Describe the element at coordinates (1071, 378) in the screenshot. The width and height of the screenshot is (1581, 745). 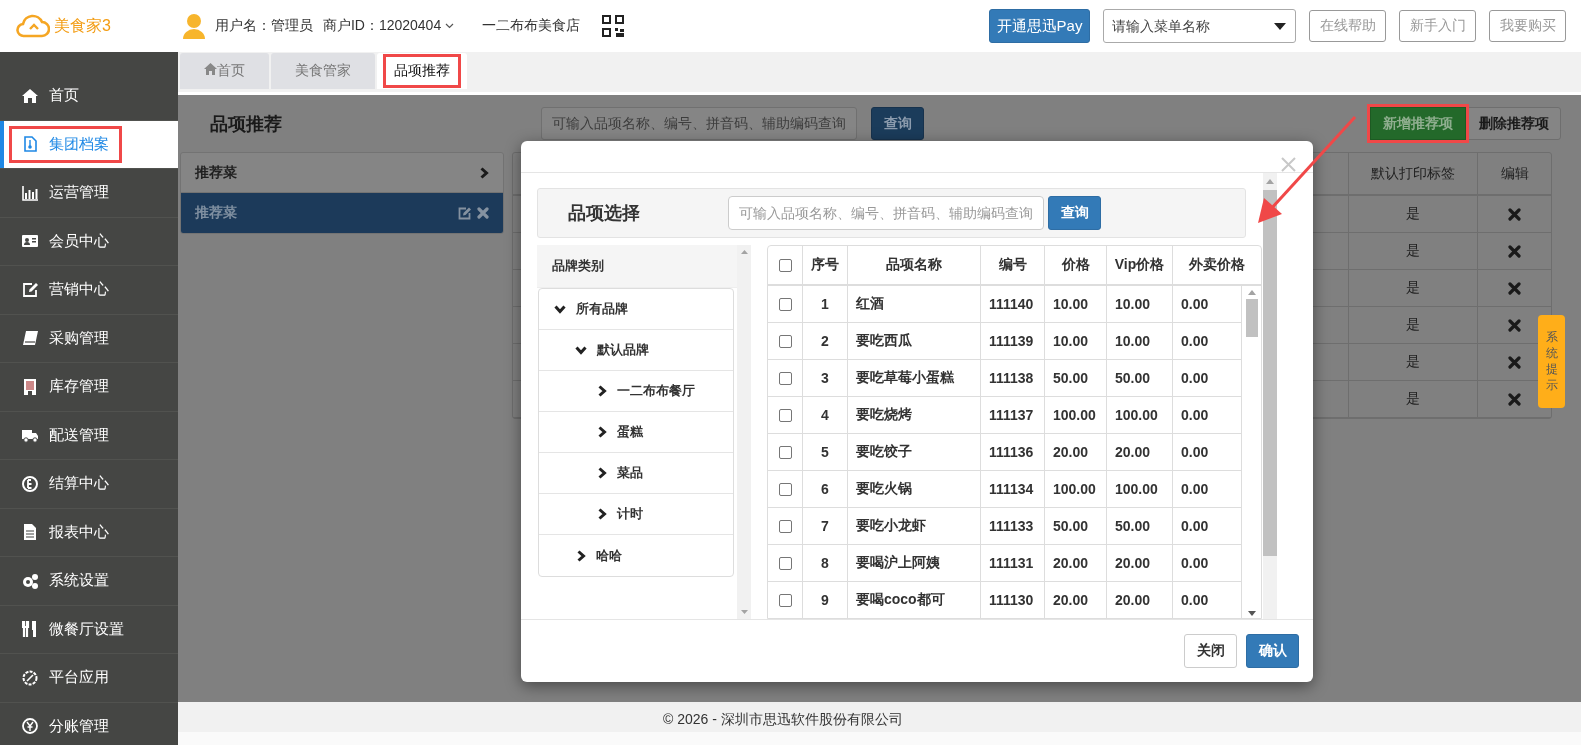
I see `table-cell: 50.00` at that location.